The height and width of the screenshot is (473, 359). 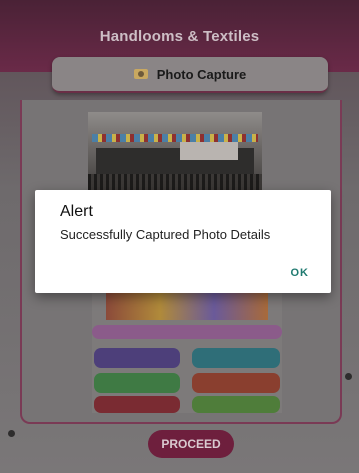 I want to click on alert-title: Alert, so click(x=76, y=211).